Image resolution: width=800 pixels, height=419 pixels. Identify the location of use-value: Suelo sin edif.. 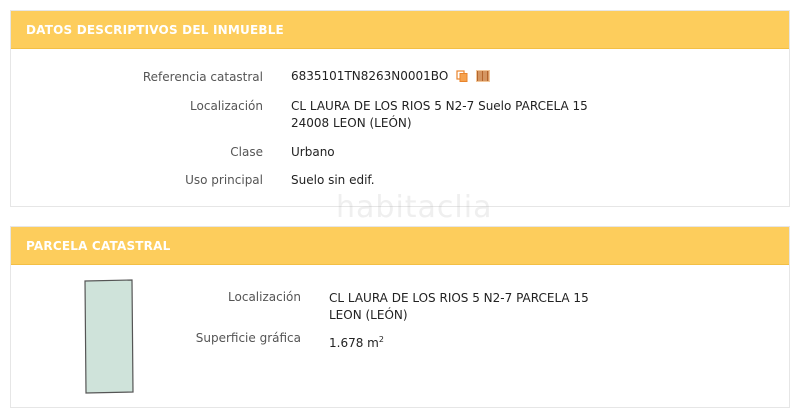
(333, 180).